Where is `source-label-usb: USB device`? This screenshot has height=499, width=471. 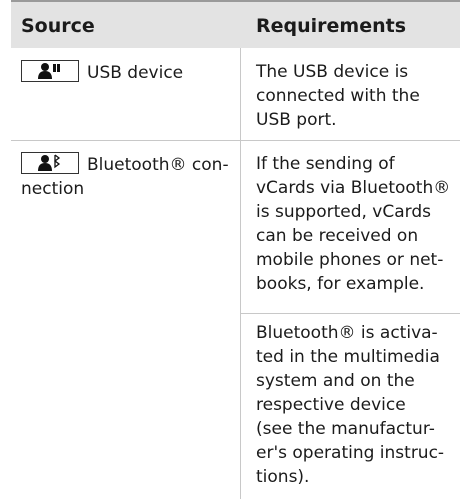 source-label-usb: USB device is located at coordinates (135, 73).